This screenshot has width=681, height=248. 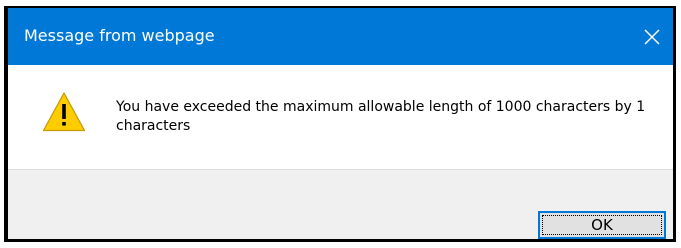 I want to click on close-button, so click(x=652, y=36).